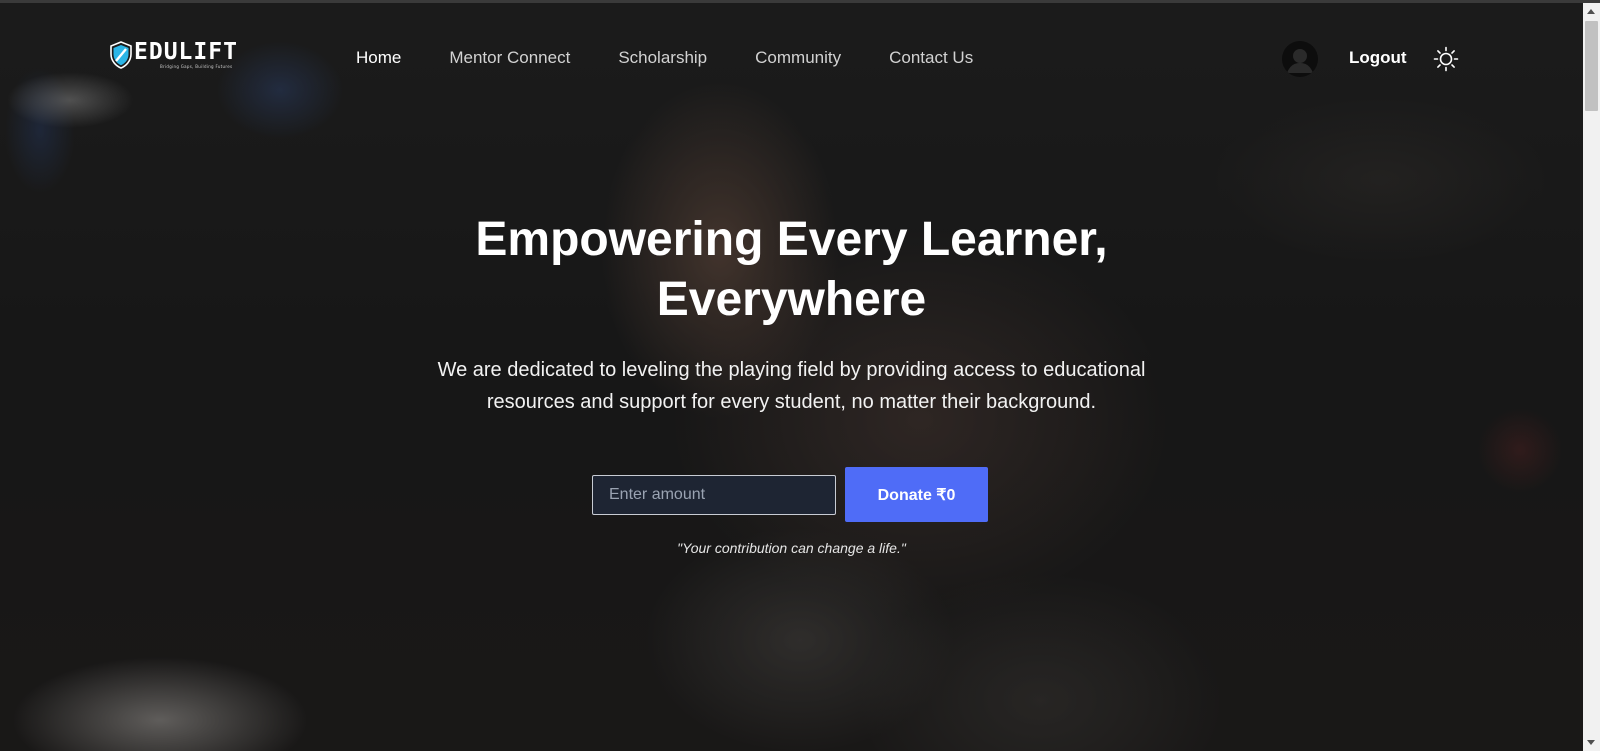 Image resolution: width=1600 pixels, height=751 pixels. I want to click on scroll-up-arrow-icon, so click(1591, 11).